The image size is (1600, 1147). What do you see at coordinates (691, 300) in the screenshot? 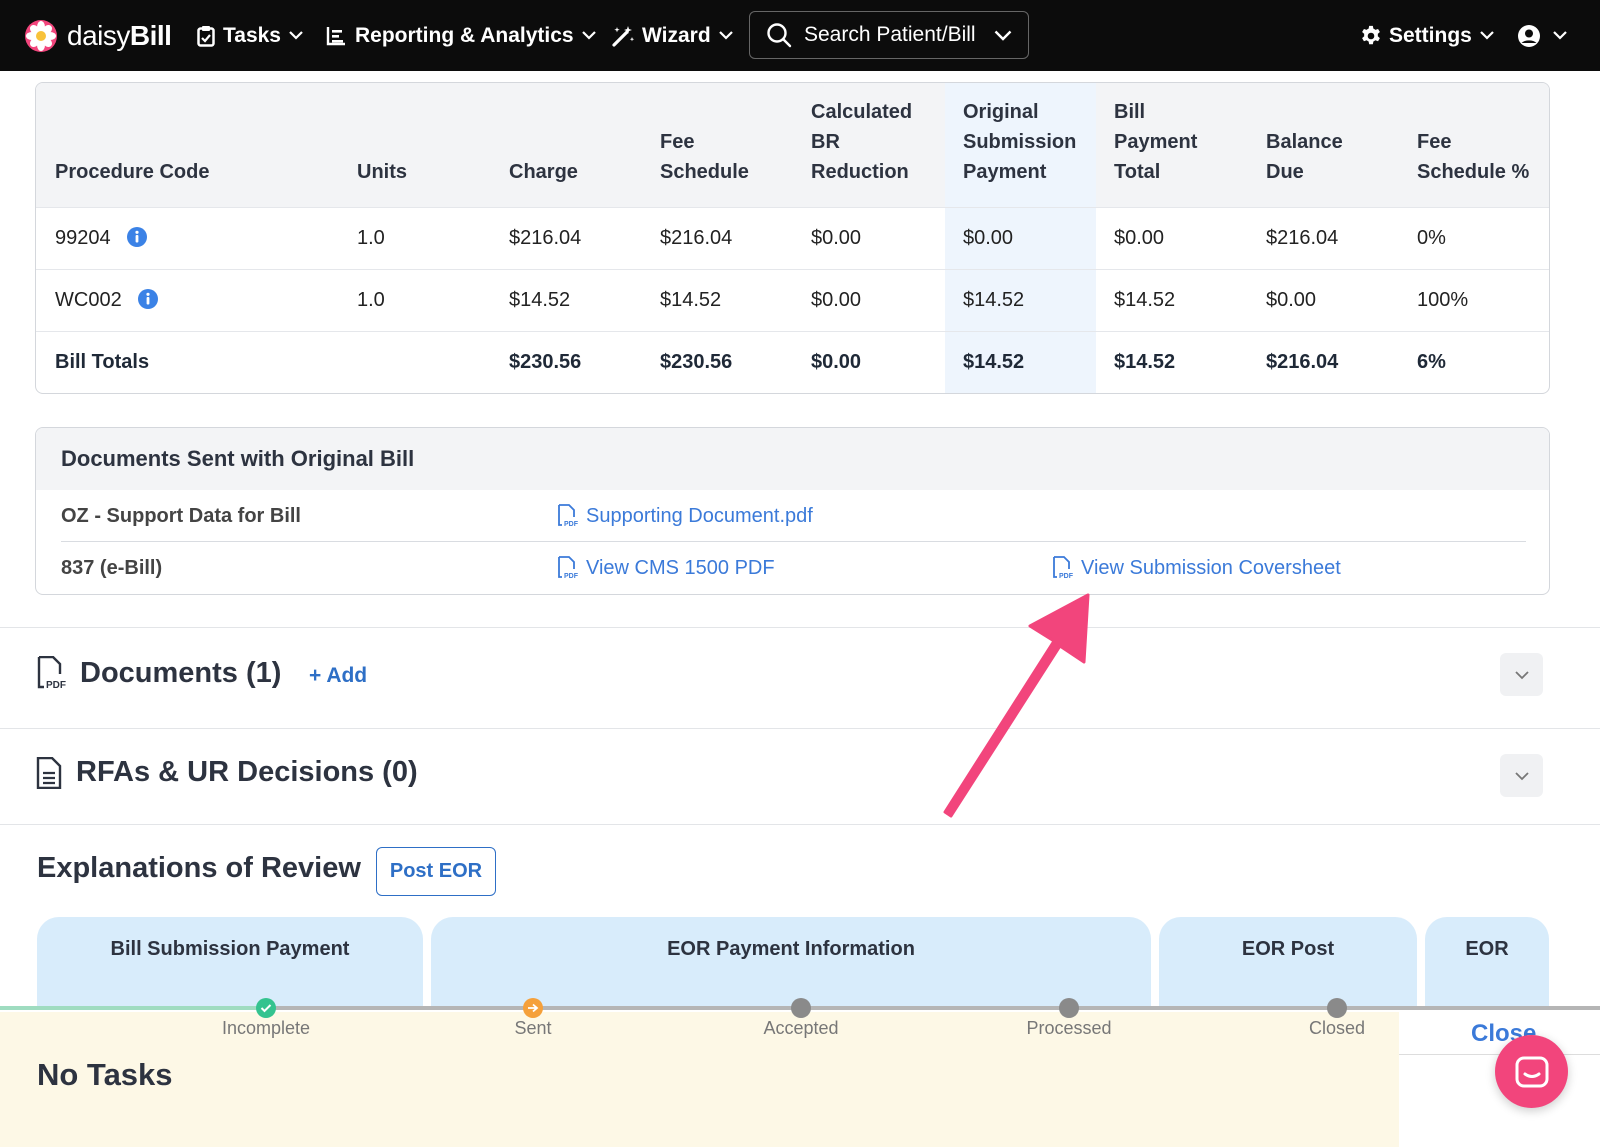
I see `cell-fee-schedule: $14.52` at bounding box center [691, 300].